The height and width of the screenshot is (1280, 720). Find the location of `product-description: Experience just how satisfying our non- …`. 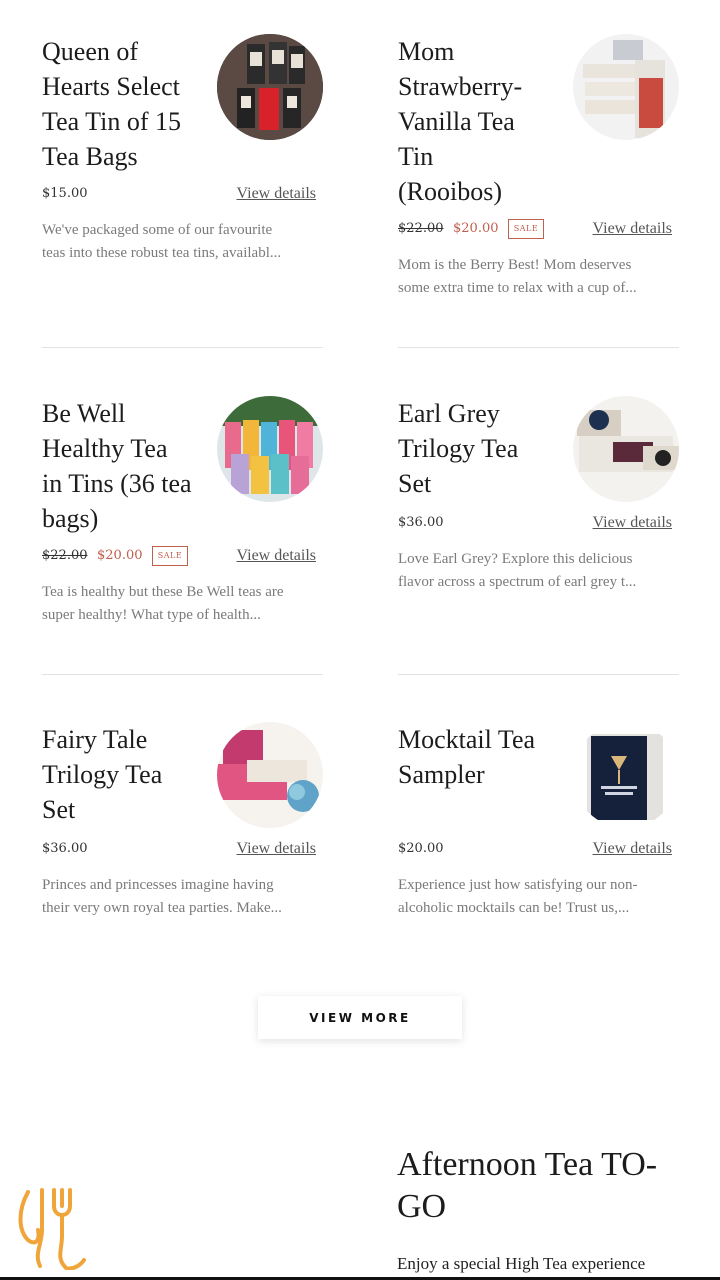

product-description: Experience just how satisfying our non- … is located at coordinates (539, 897).